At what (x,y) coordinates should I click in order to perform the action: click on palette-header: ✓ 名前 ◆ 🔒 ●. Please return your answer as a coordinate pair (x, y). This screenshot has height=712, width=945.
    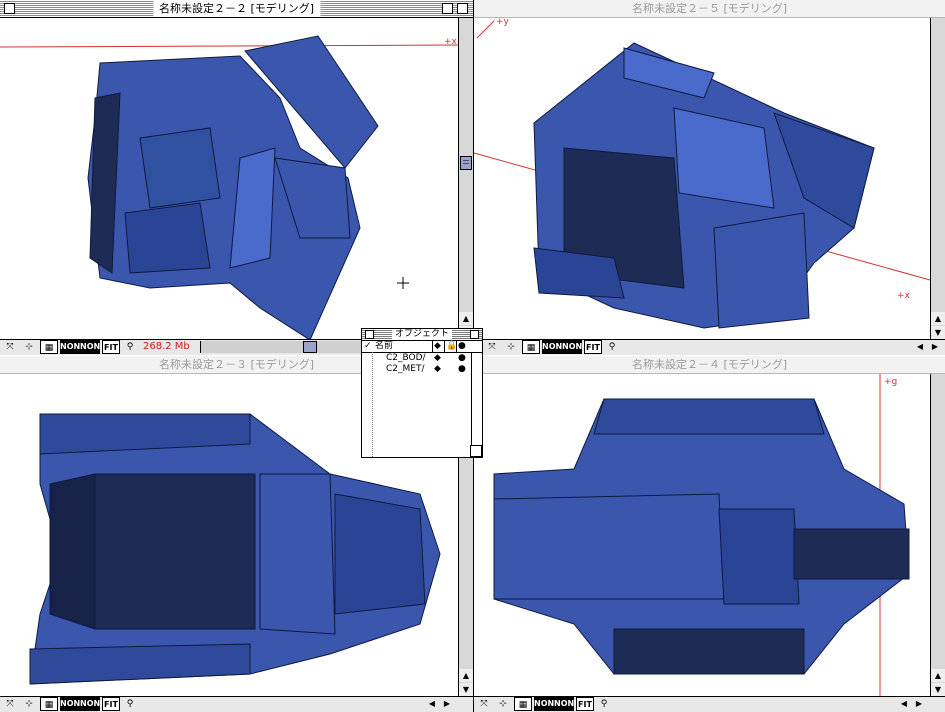
    Looking at the image, I should click on (422, 347).